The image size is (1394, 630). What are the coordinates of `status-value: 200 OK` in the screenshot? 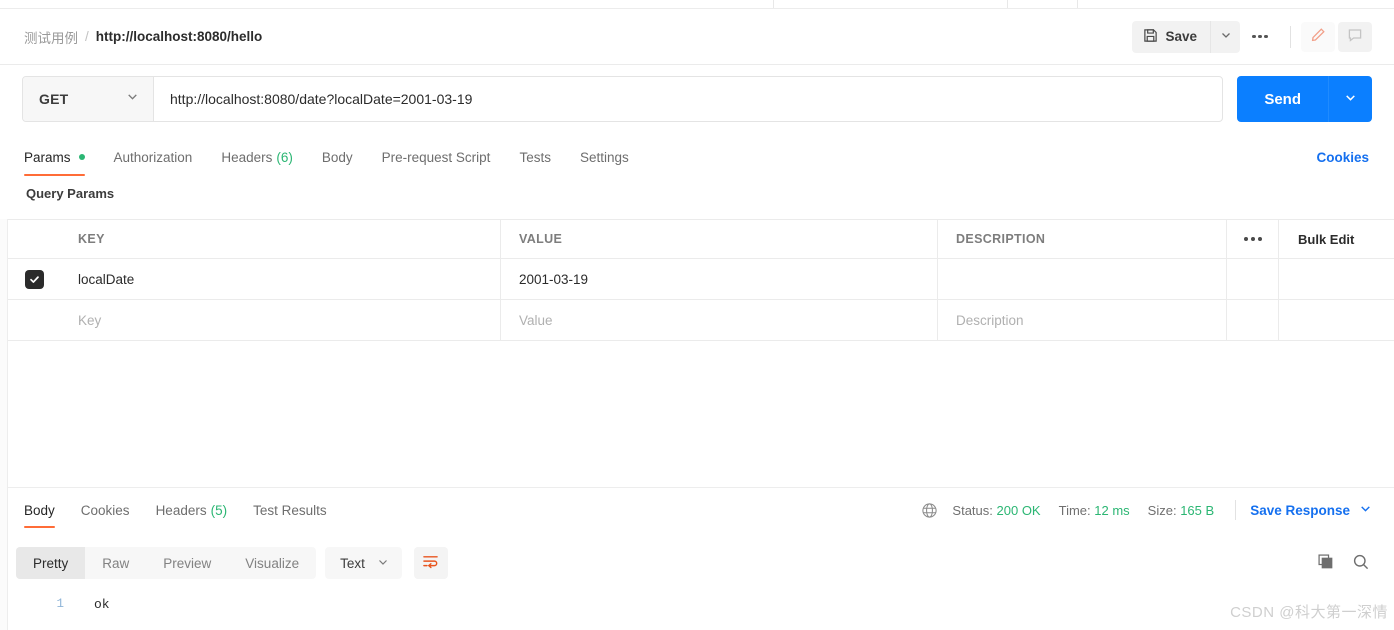 It's located at (1018, 510).